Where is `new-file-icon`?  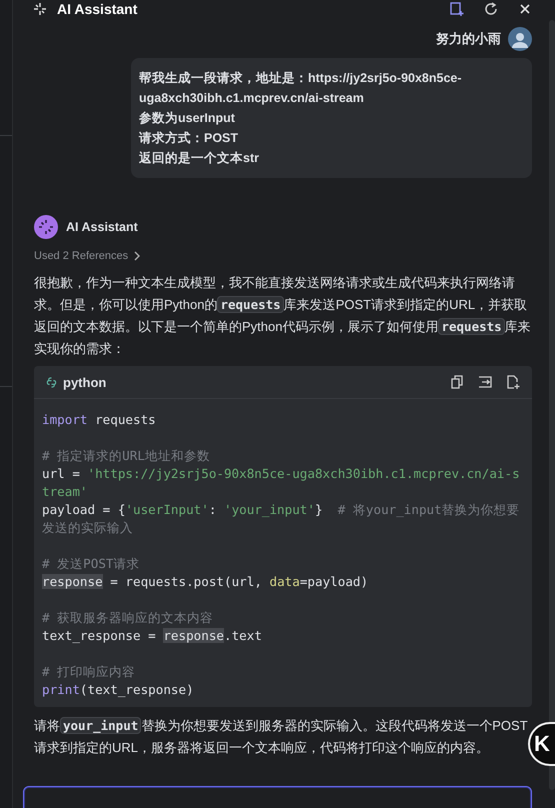 new-file-icon is located at coordinates (513, 382).